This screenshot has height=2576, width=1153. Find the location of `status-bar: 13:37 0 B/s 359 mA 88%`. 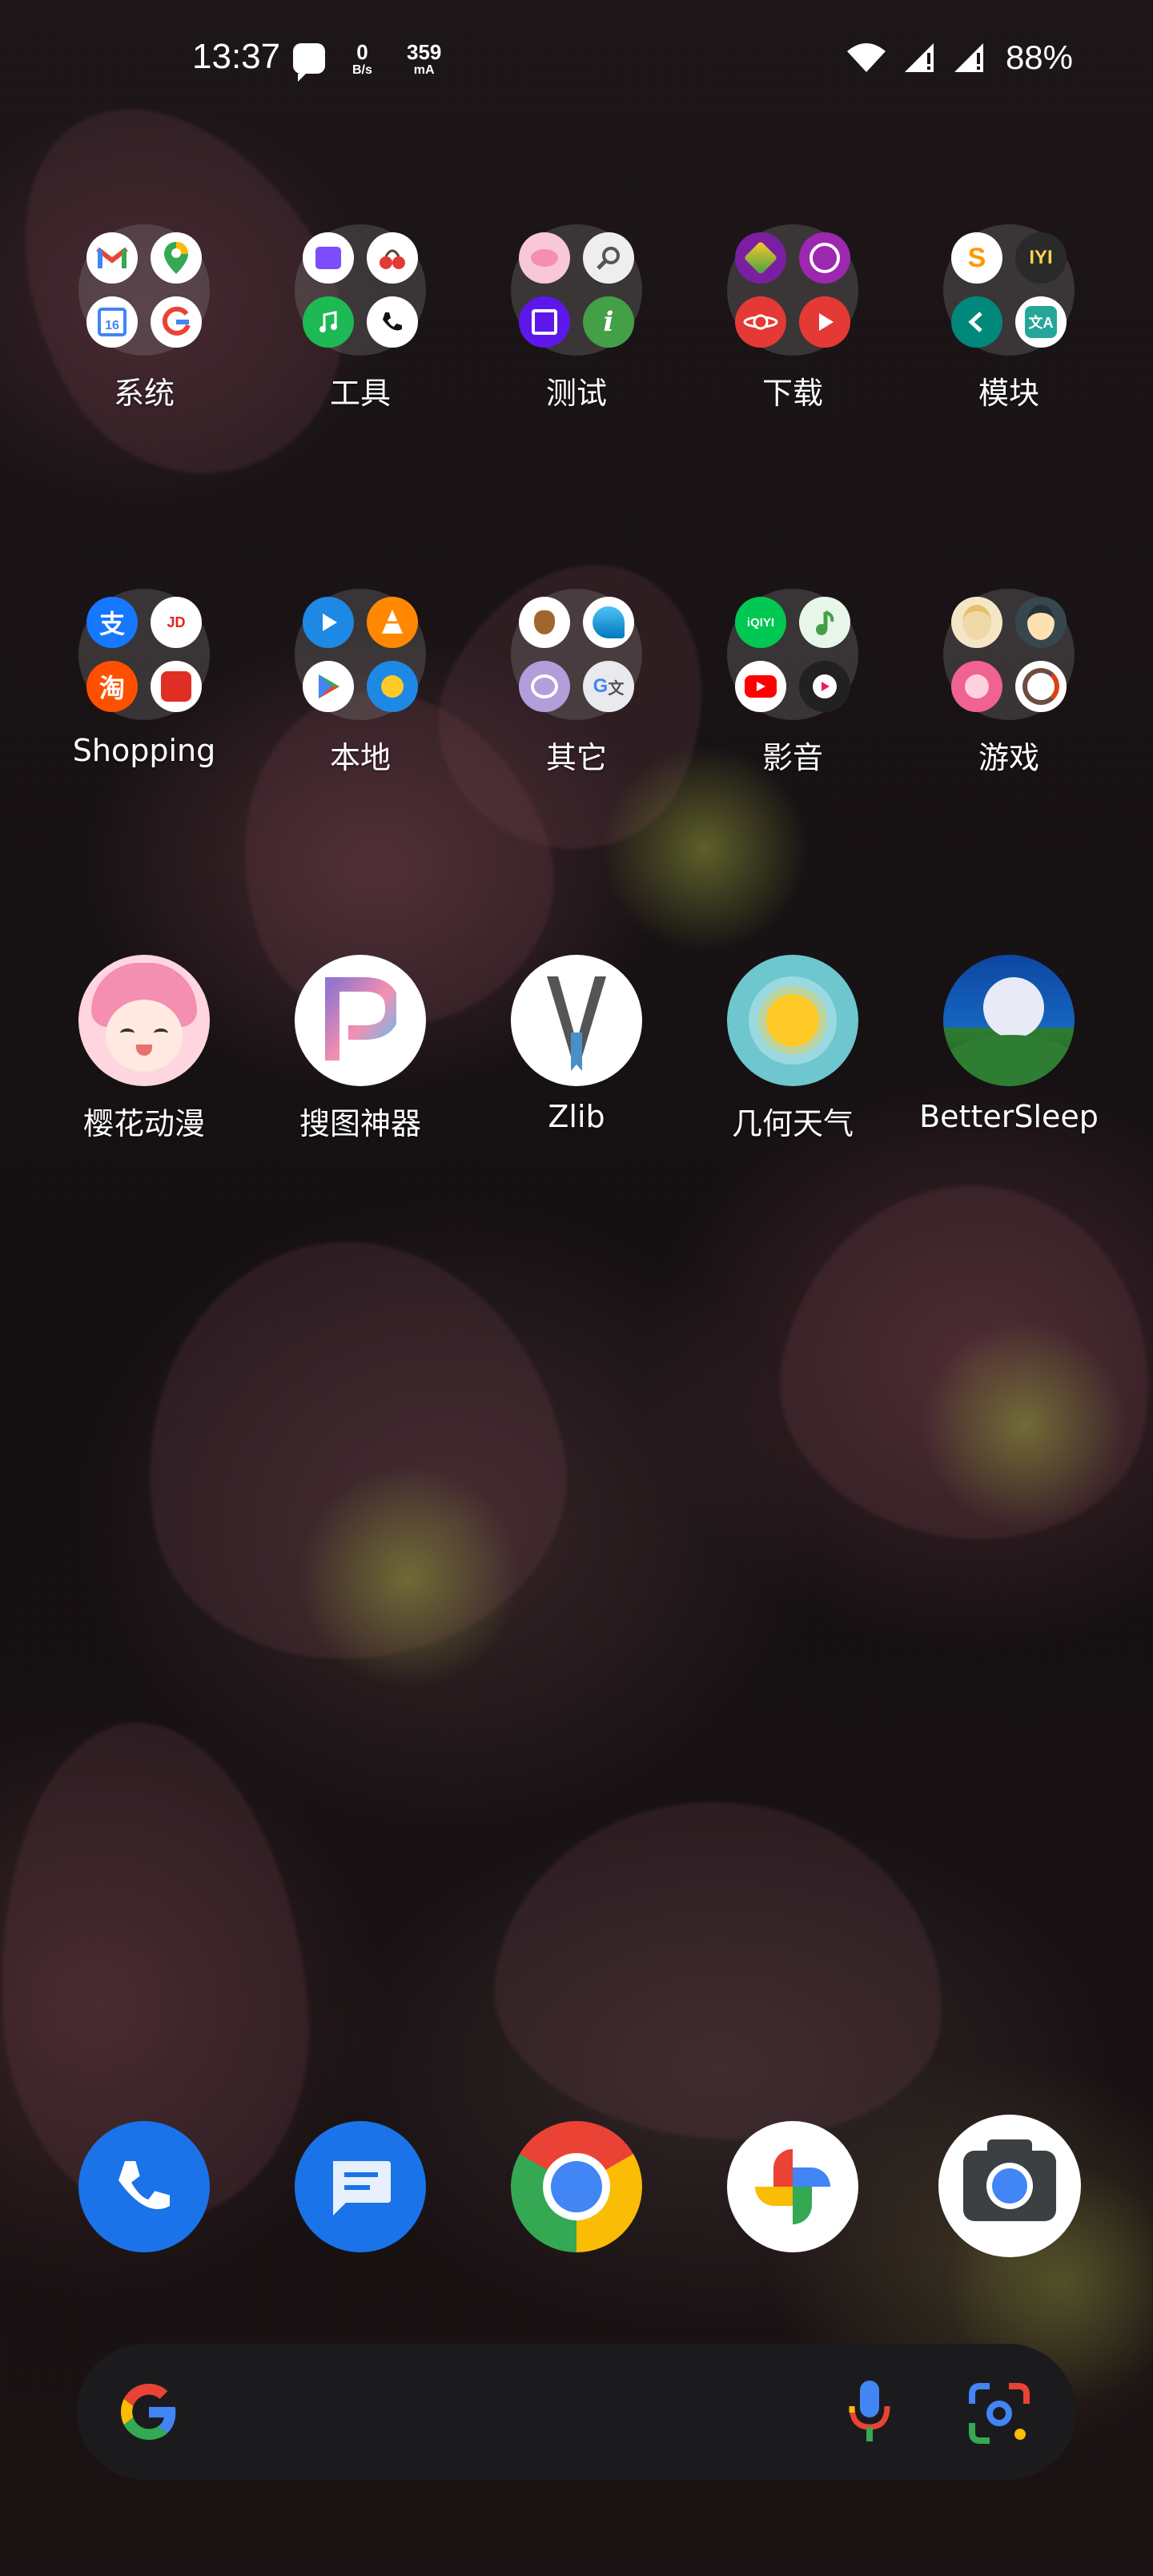

status-bar: 13:37 0 B/s 359 mA 88% is located at coordinates (576, 64).